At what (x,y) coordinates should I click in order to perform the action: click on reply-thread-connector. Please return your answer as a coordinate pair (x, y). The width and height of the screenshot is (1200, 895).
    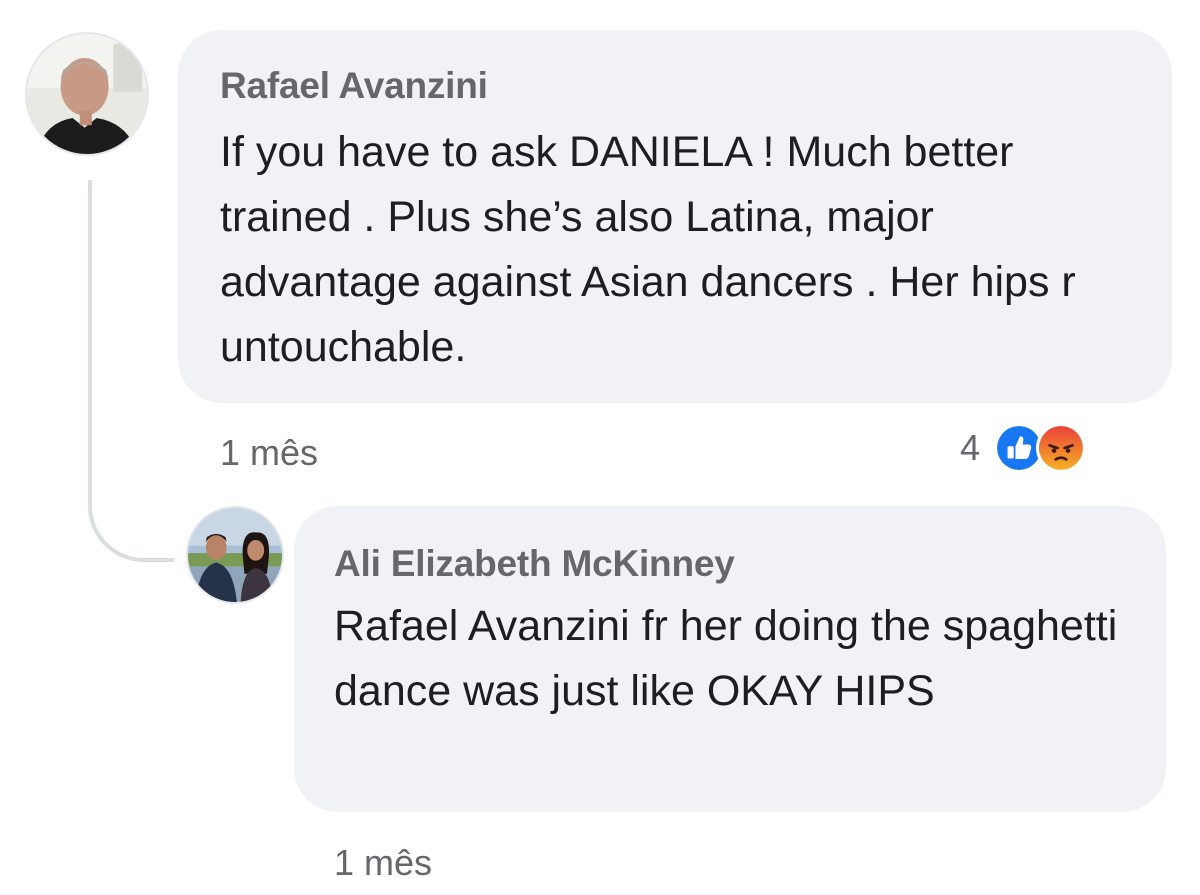
    Looking at the image, I should click on (131, 371).